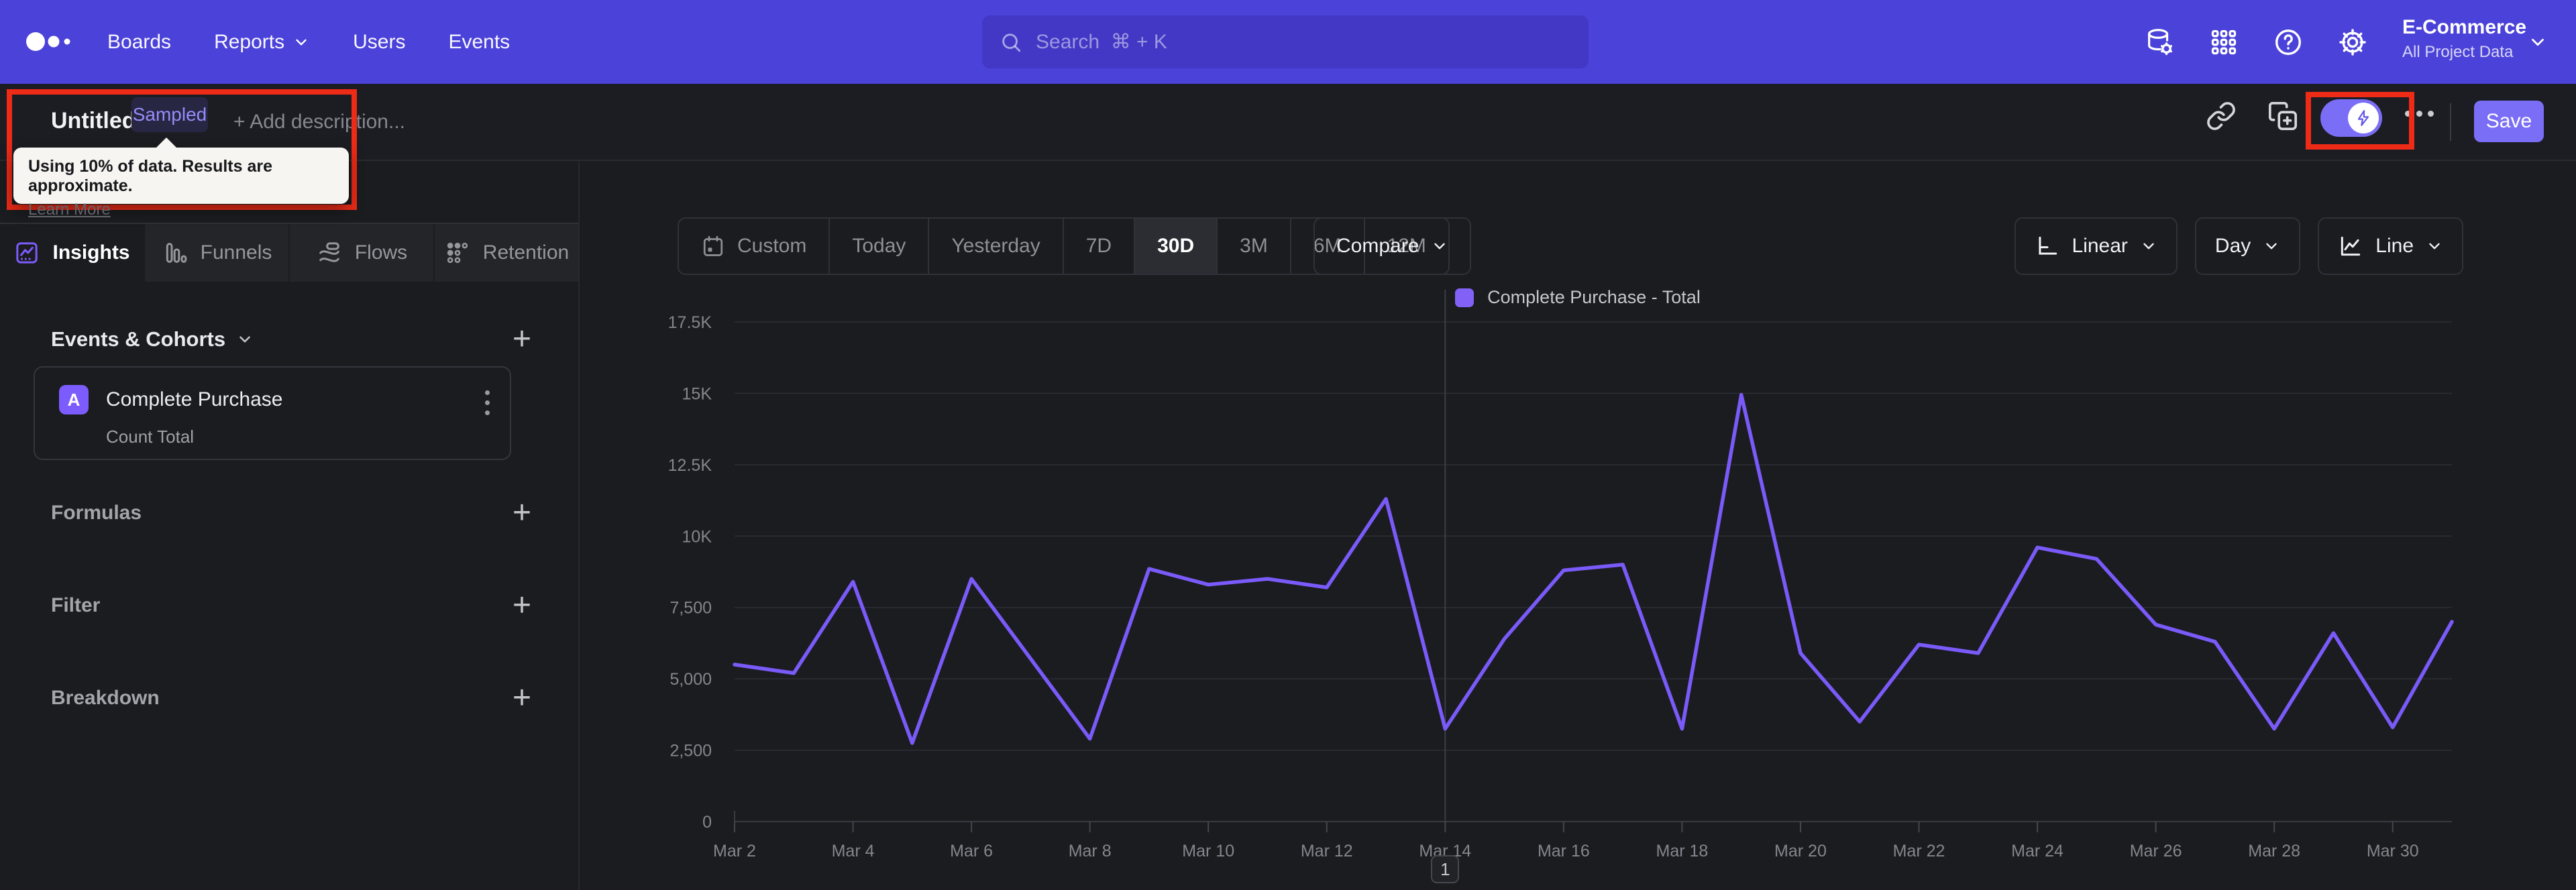  What do you see at coordinates (2464, 39) in the screenshot?
I see `project-selector: E-Commerce All Project Data` at bounding box center [2464, 39].